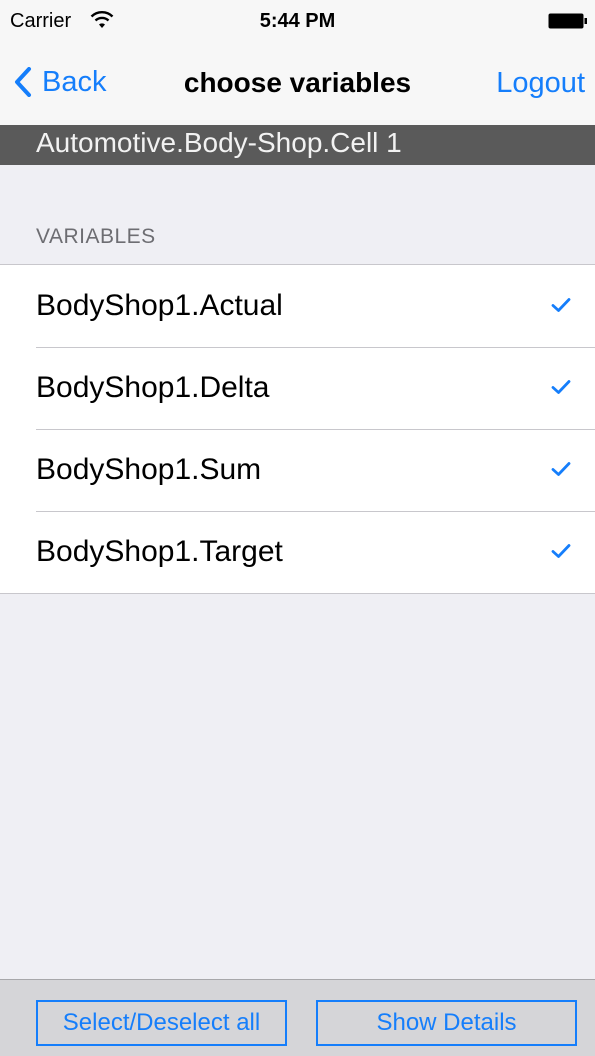 The height and width of the screenshot is (1056, 595). I want to click on list-item-label: BodyShop1.Delta, so click(153, 387).